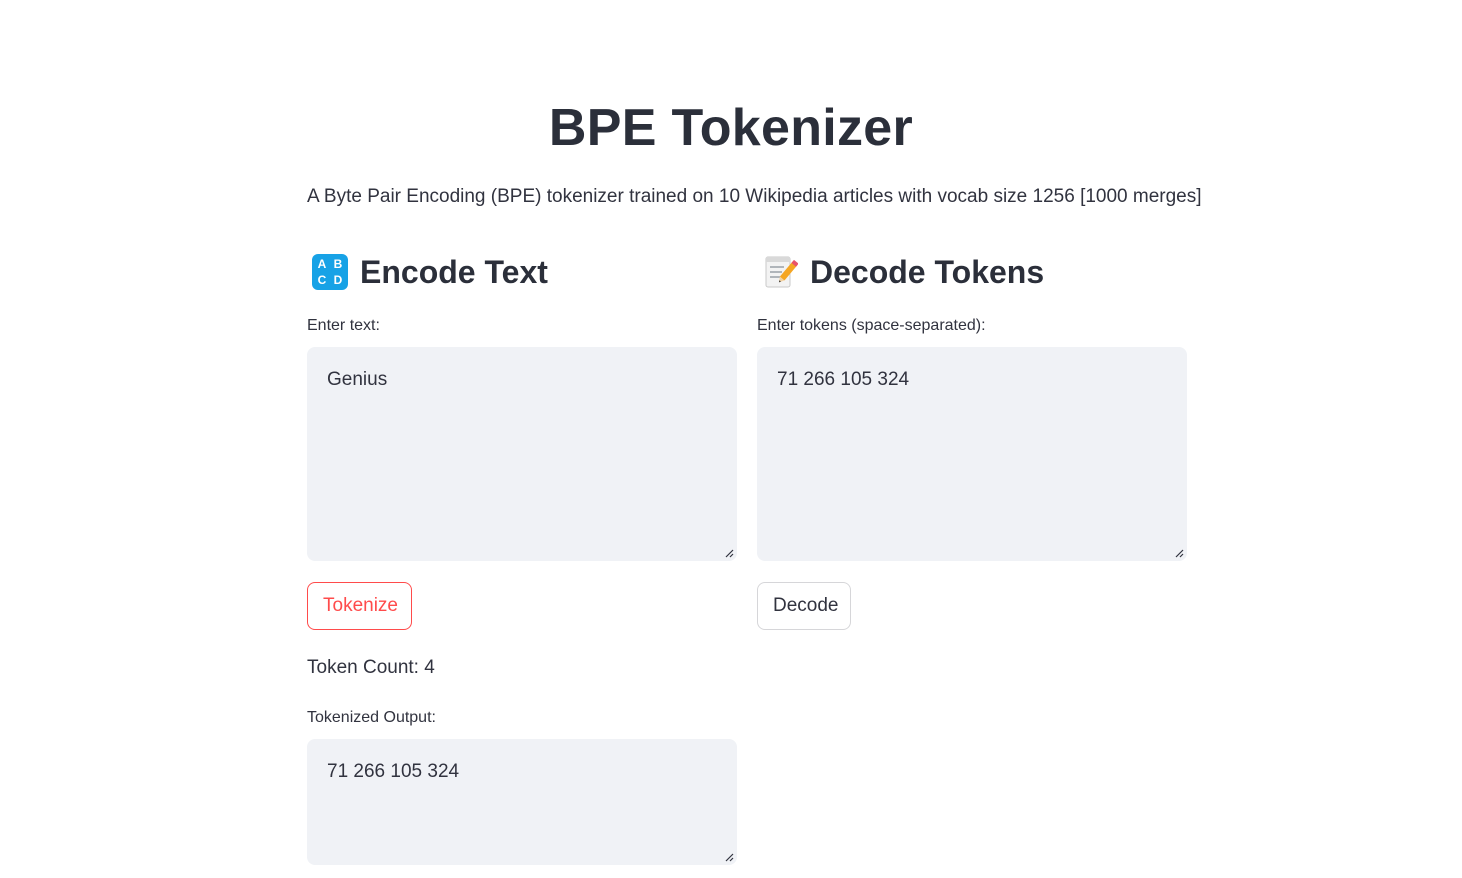 This screenshot has width=1462, height=878. What do you see at coordinates (371, 667) in the screenshot?
I see `token-count: Token Count: 4` at bounding box center [371, 667].